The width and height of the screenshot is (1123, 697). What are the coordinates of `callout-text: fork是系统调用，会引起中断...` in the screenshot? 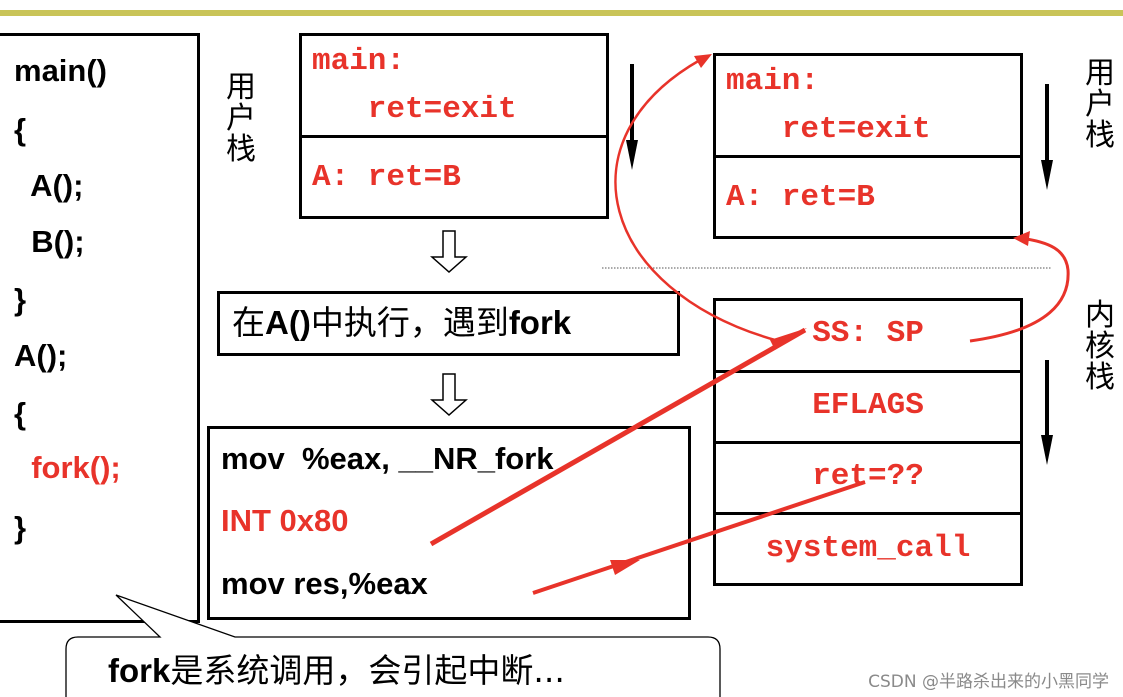 It's located at (336, 670).